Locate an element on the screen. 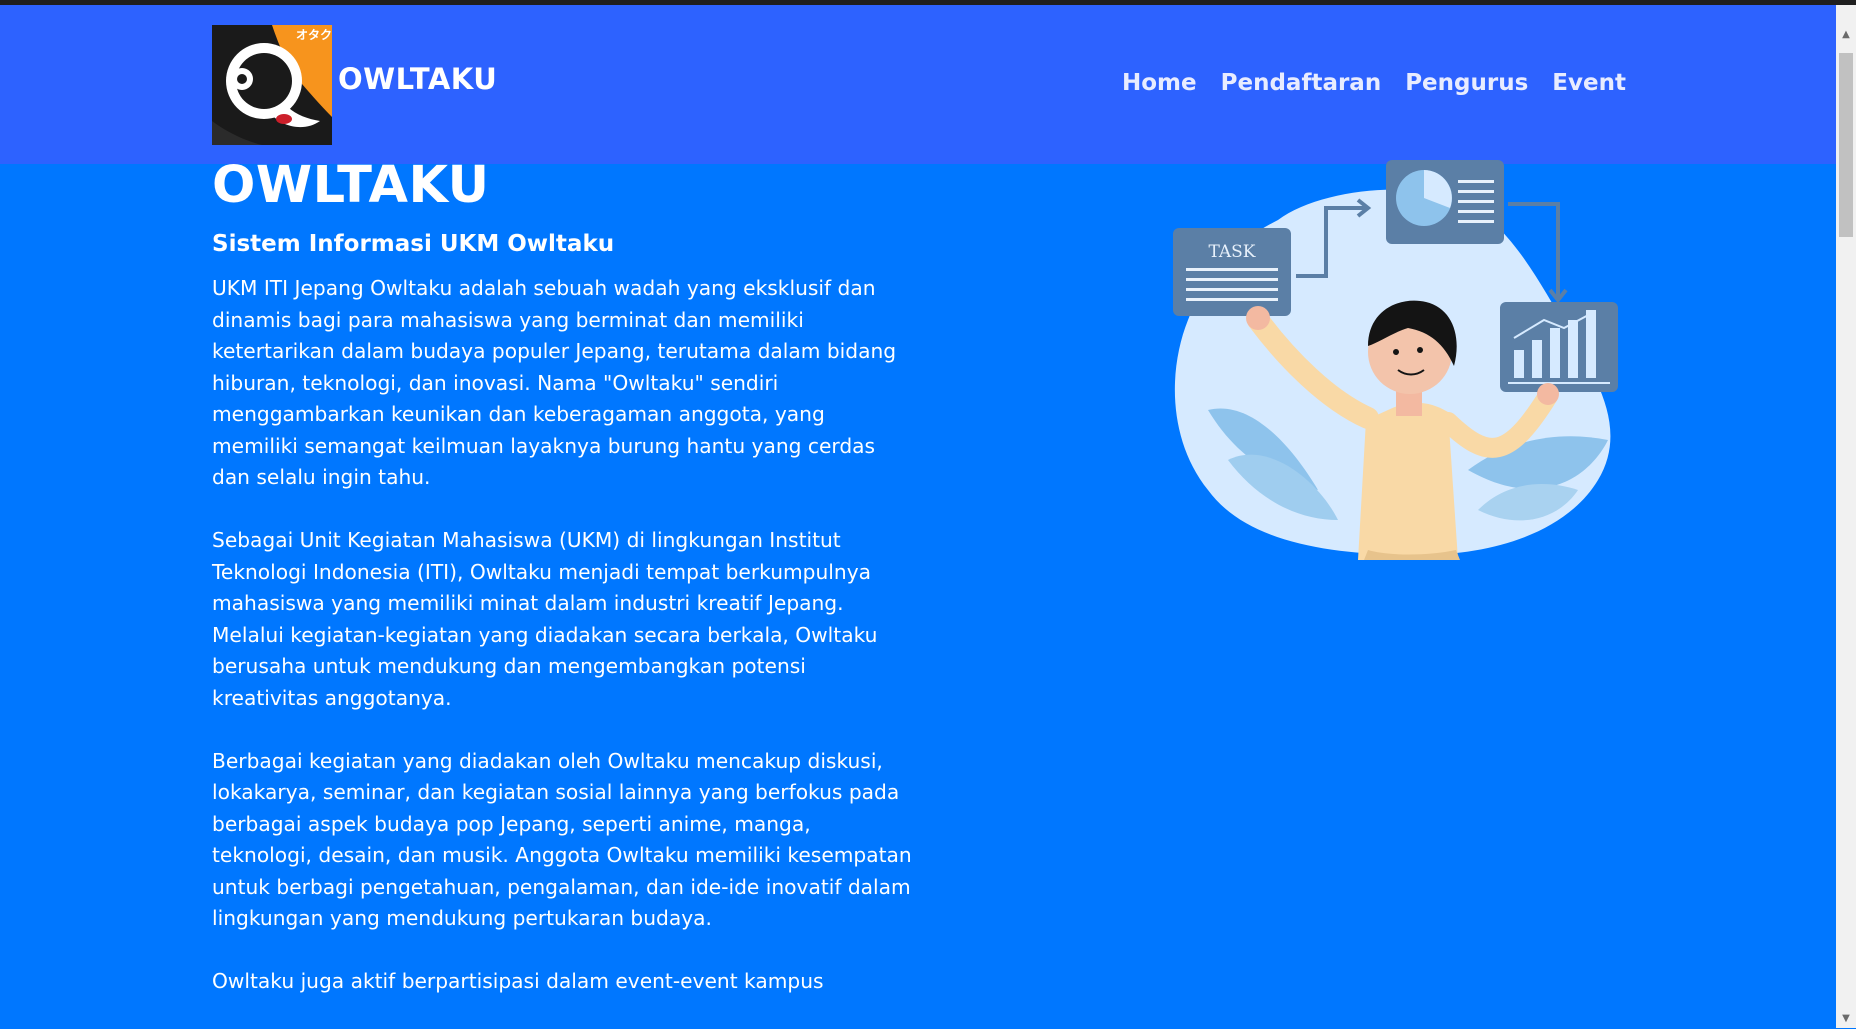 This screenshot has height=1029, width=1856. nav-home: Home is located at coordinates (1159, 83).